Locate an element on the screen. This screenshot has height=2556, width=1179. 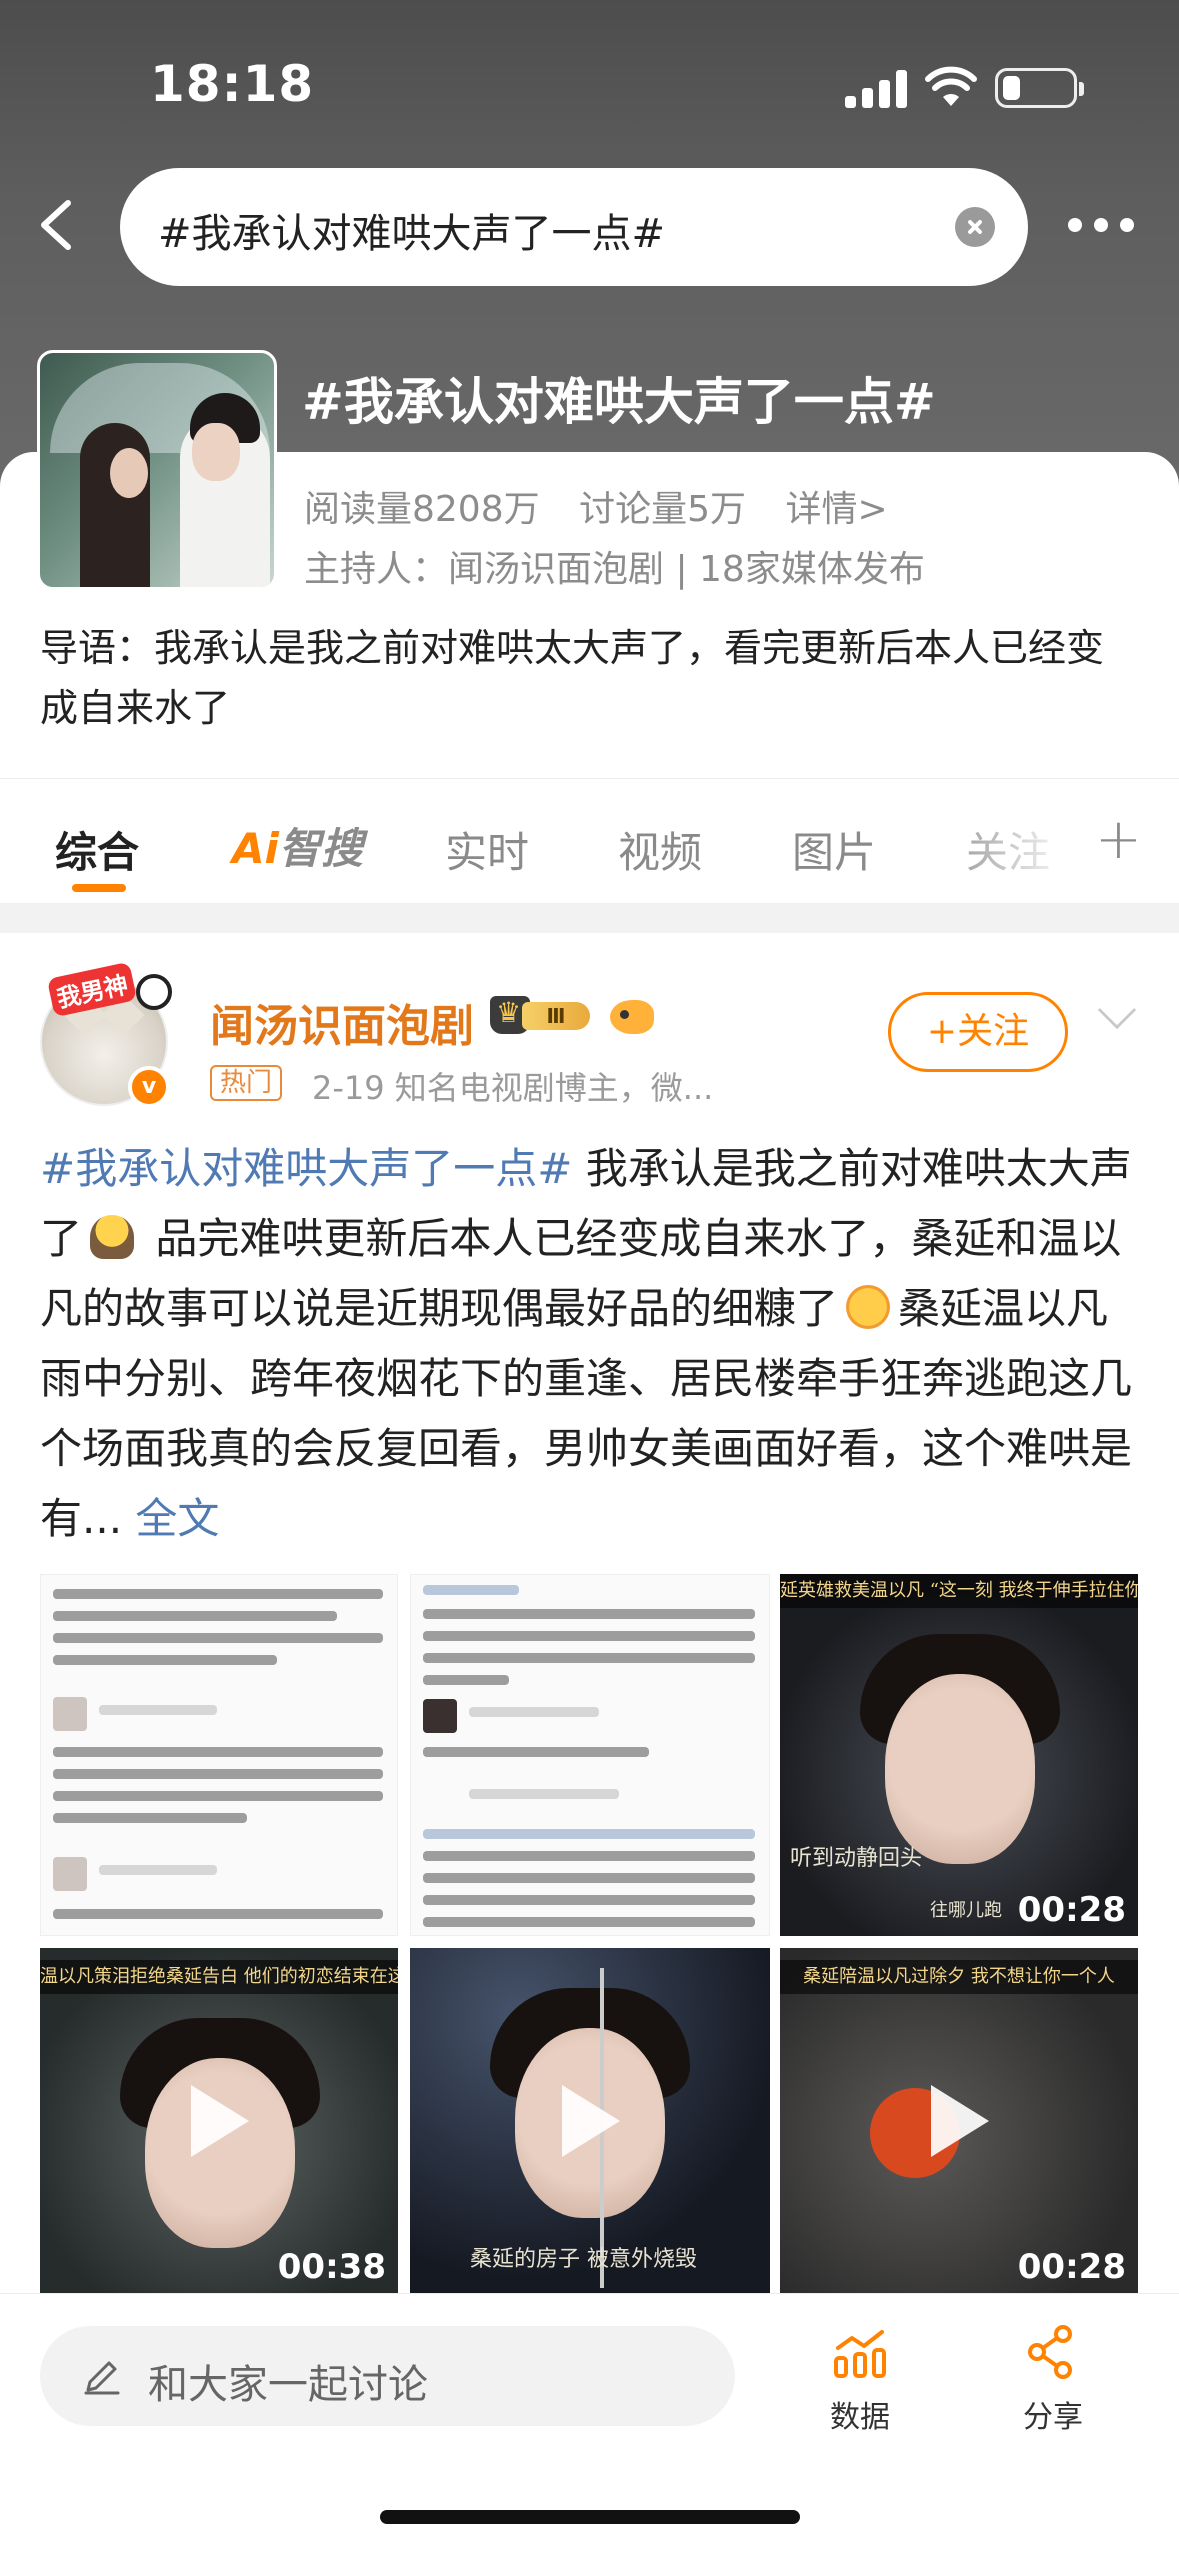
member-level-number: Ⅲ is located at coordinates (556, 1016).